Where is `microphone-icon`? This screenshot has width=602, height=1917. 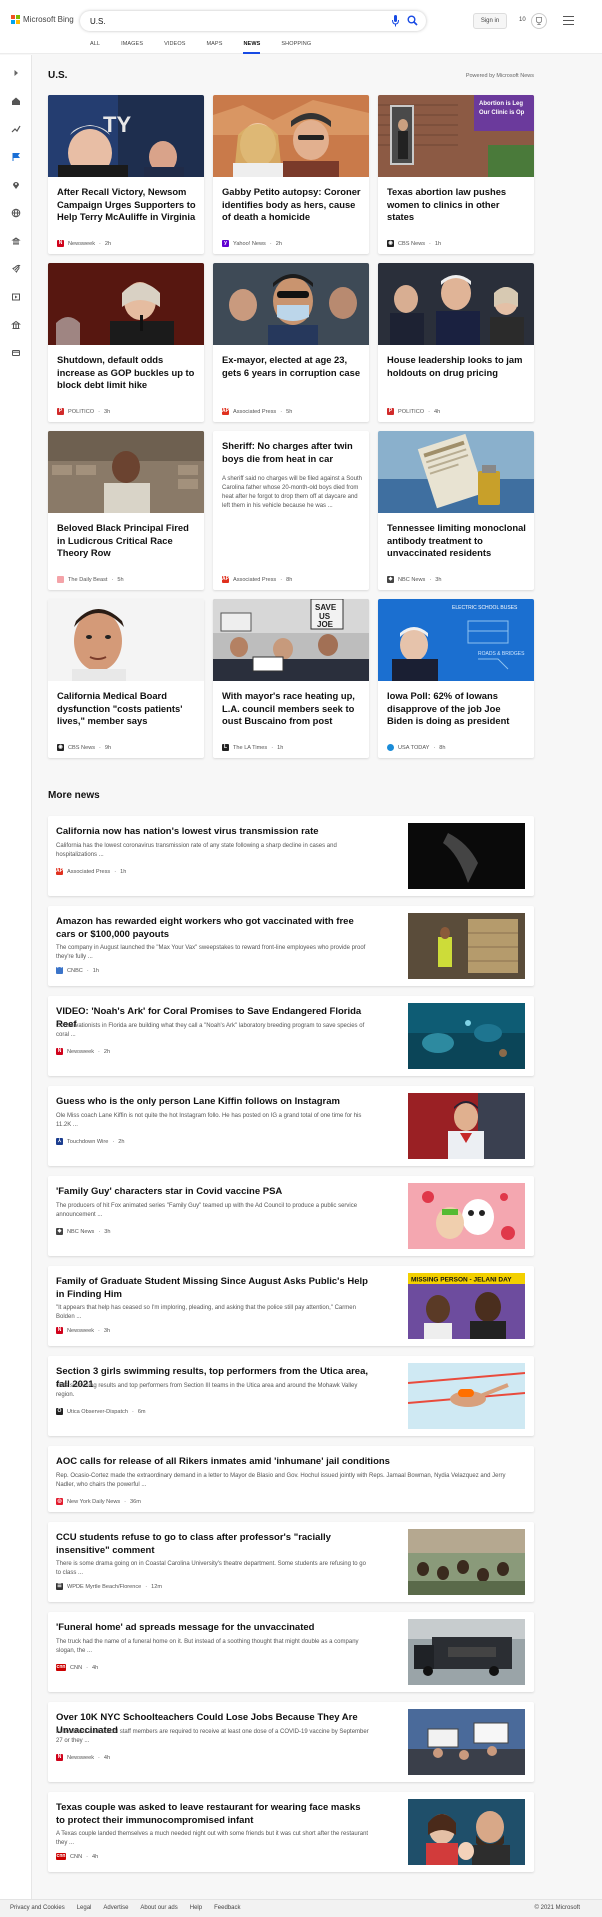 microphone-icon is located at coordinates (395, 21).